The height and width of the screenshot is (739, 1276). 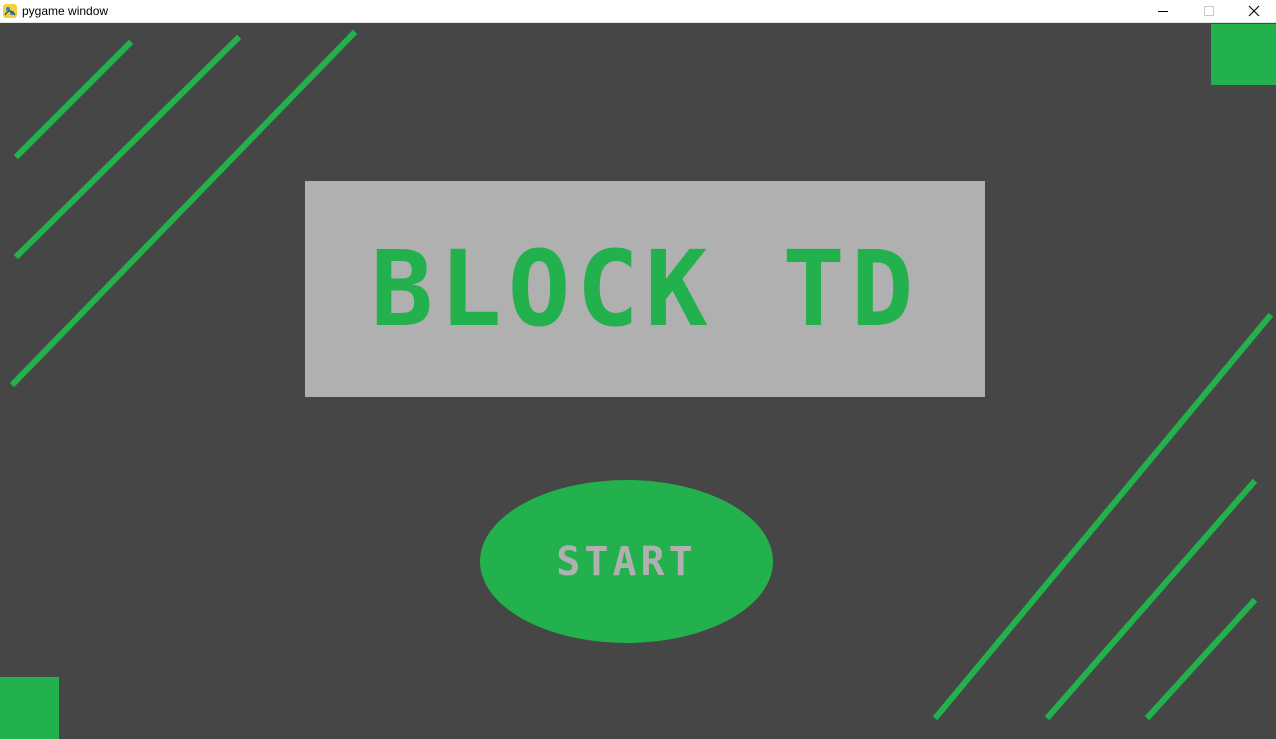 I want to click on close-button, so click(x=1253, y=11).